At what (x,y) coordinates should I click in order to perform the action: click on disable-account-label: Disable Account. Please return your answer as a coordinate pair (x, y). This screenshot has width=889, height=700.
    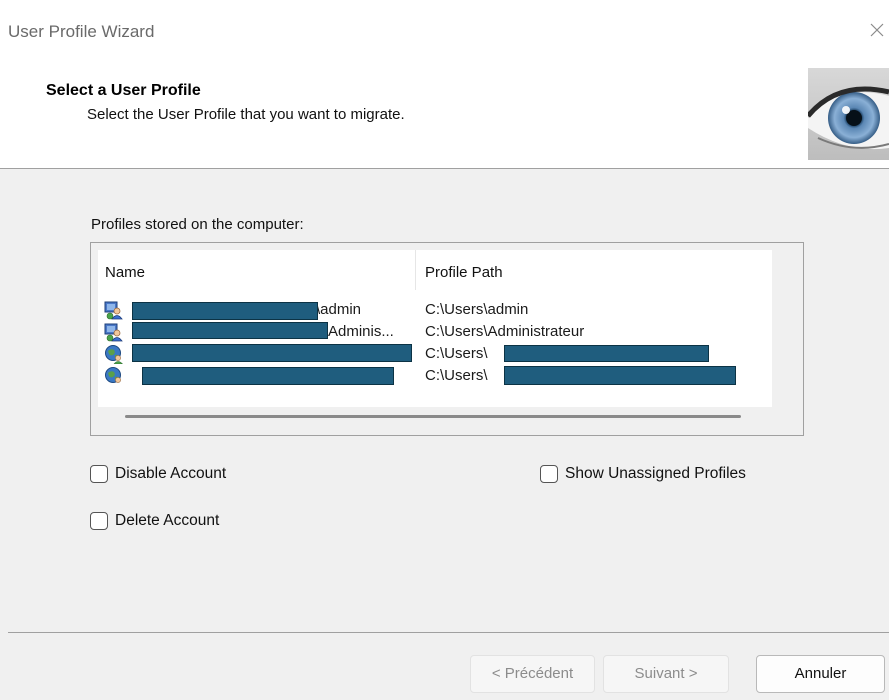
    Looking at the image, I should click on (171, 473).